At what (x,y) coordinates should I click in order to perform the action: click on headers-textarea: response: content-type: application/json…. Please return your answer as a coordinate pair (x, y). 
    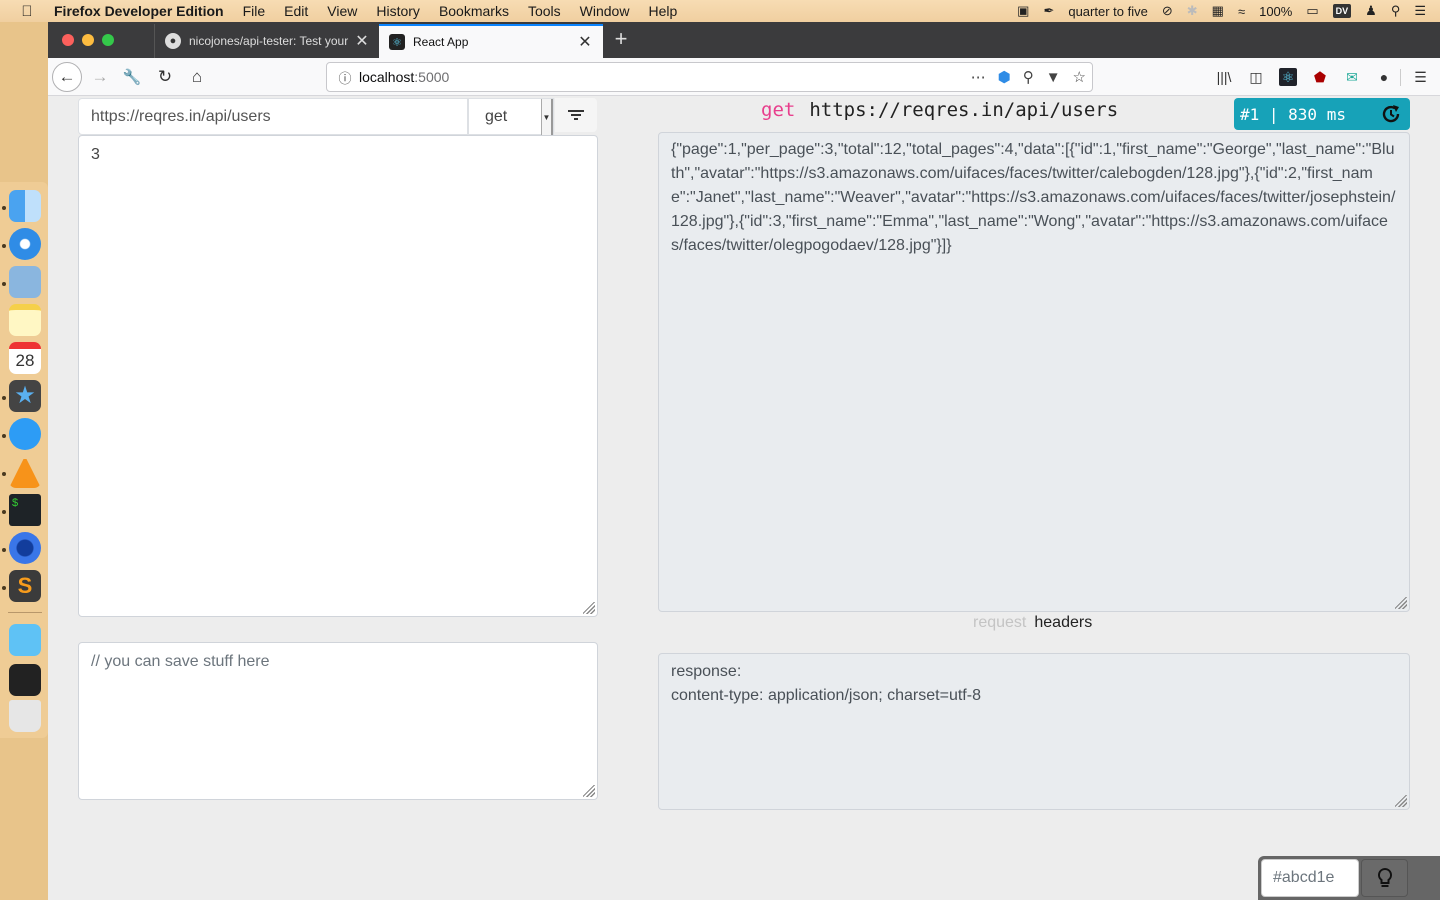
    Looking at the image, I should click on (1034, 731).